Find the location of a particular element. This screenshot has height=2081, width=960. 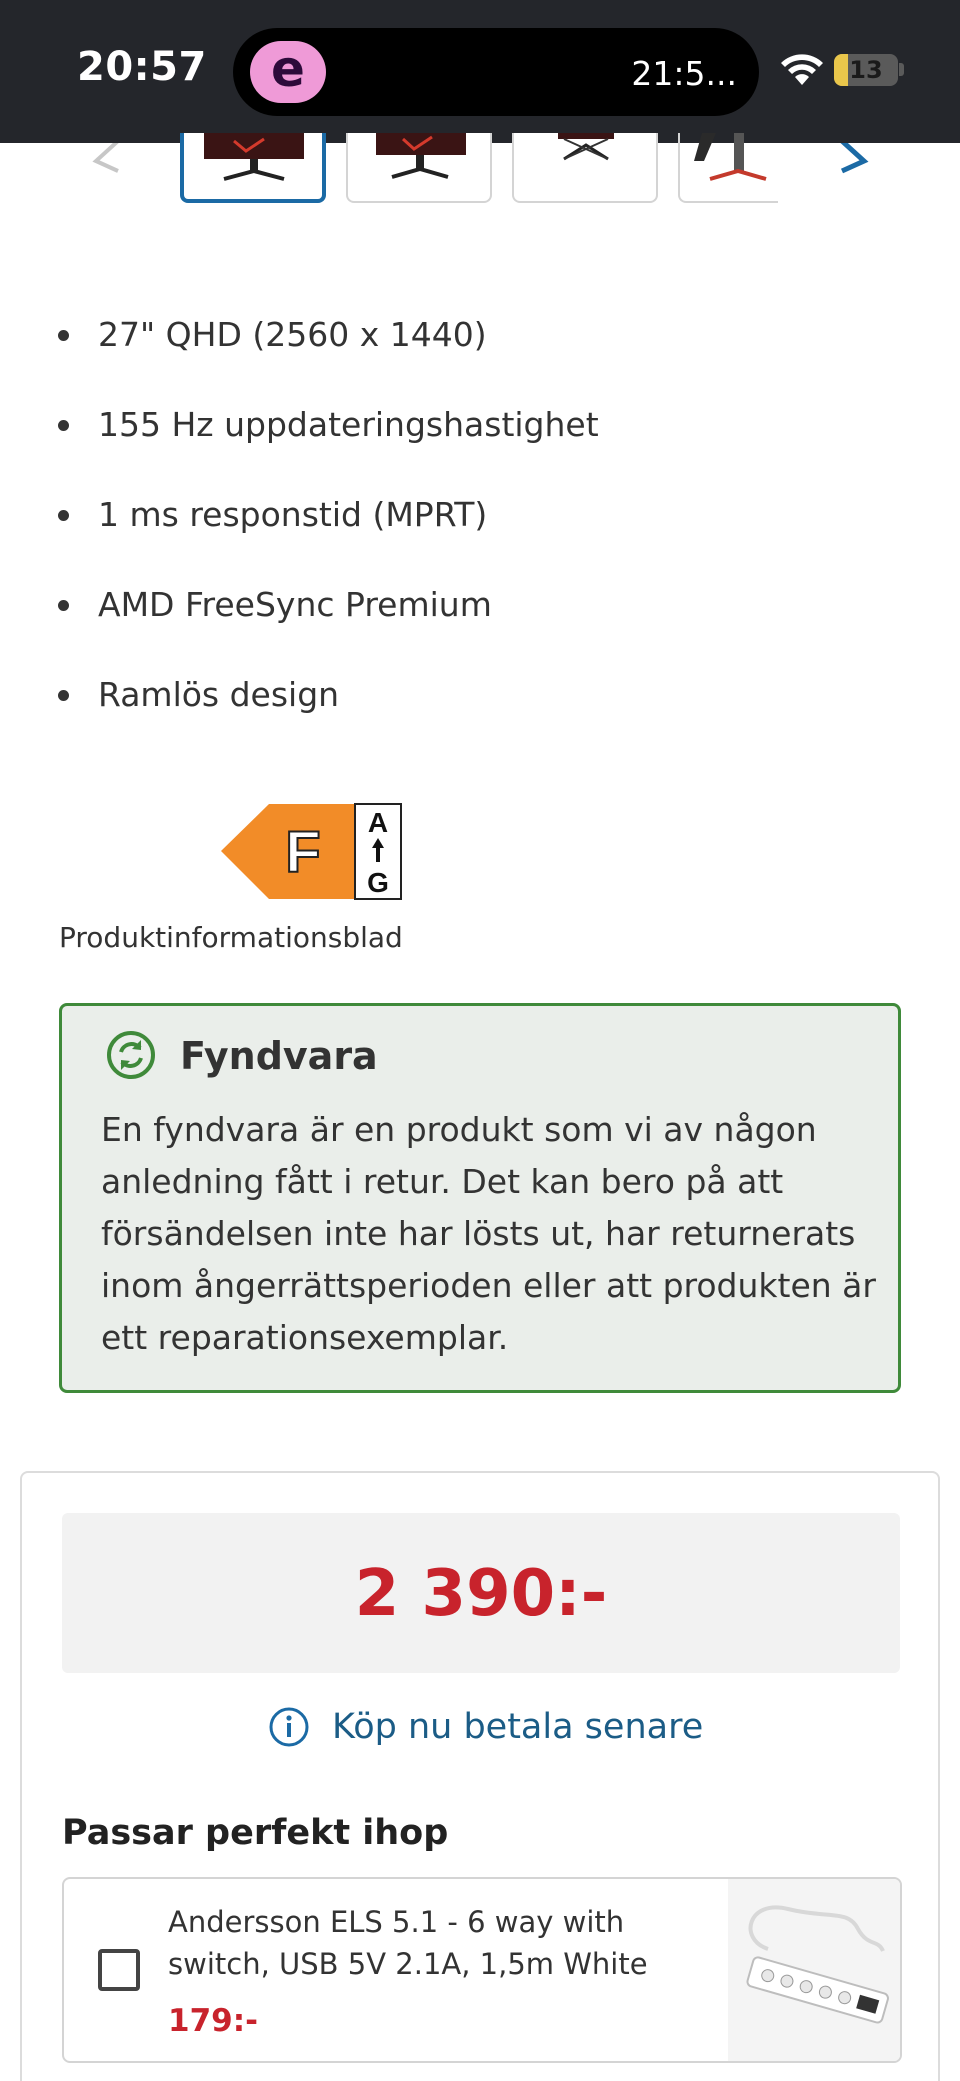

accessory-image is located at coordinates (814, 1970).